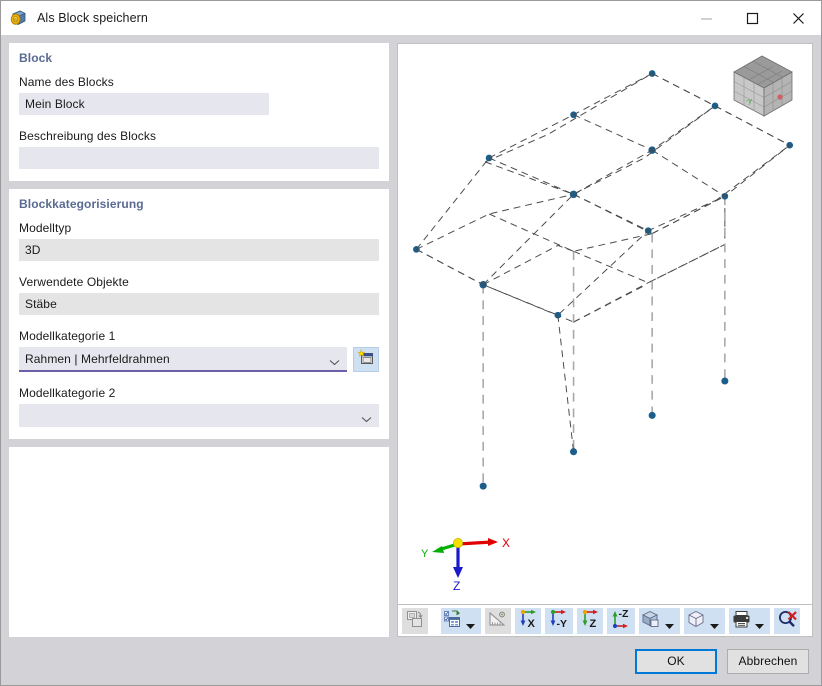 This screenshot has width=822, height=686. I want to click on display-properties-button, so click(461, 620).